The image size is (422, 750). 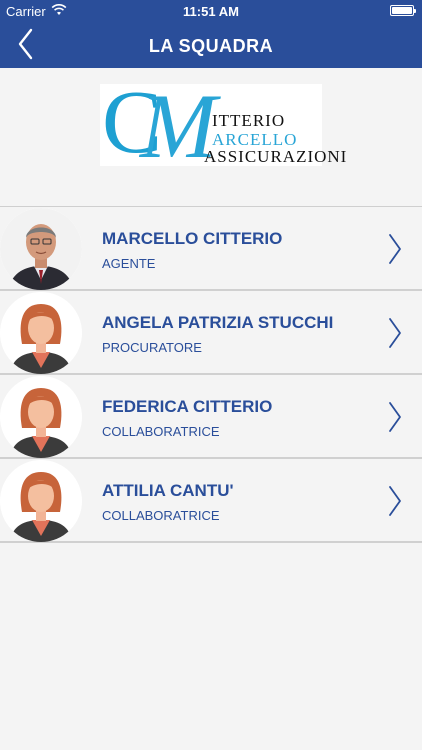 What do you see at coordinates (211, 46) in the screenshot?
I see `page-title: LA SQUADRA` at bounding box center [211, 46].